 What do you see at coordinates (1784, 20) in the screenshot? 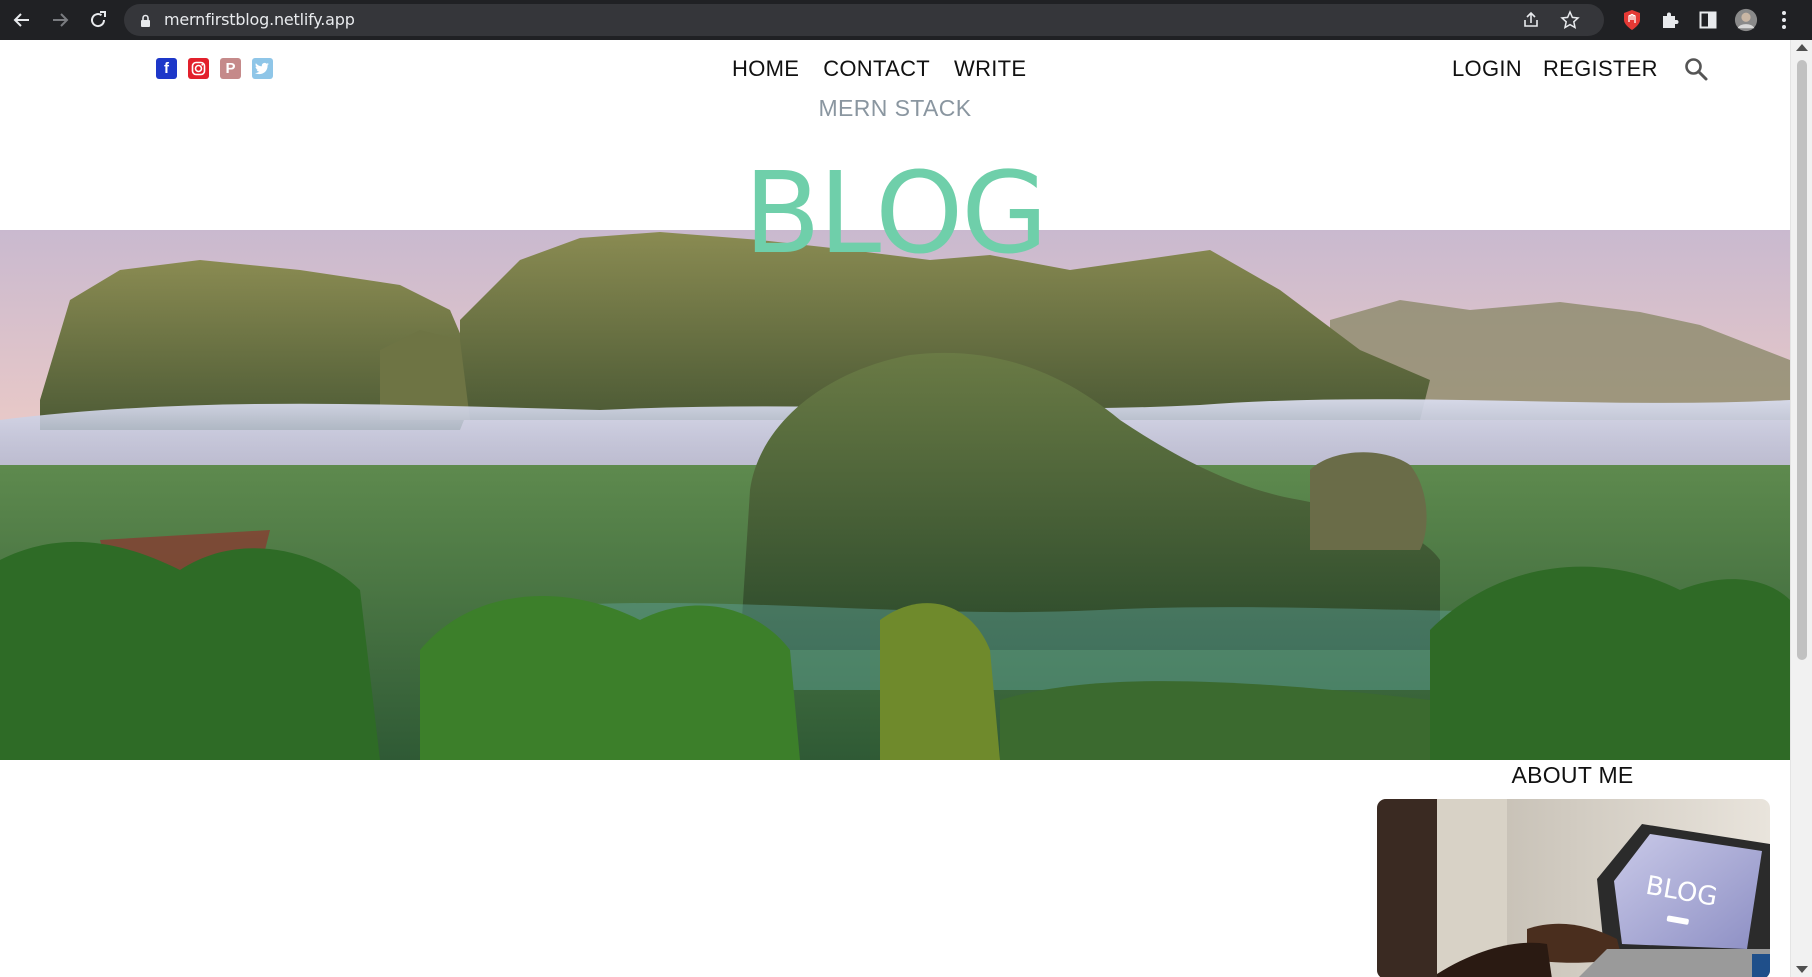
I see `kebab-menu-icon` at bounding box center [1784, 20].